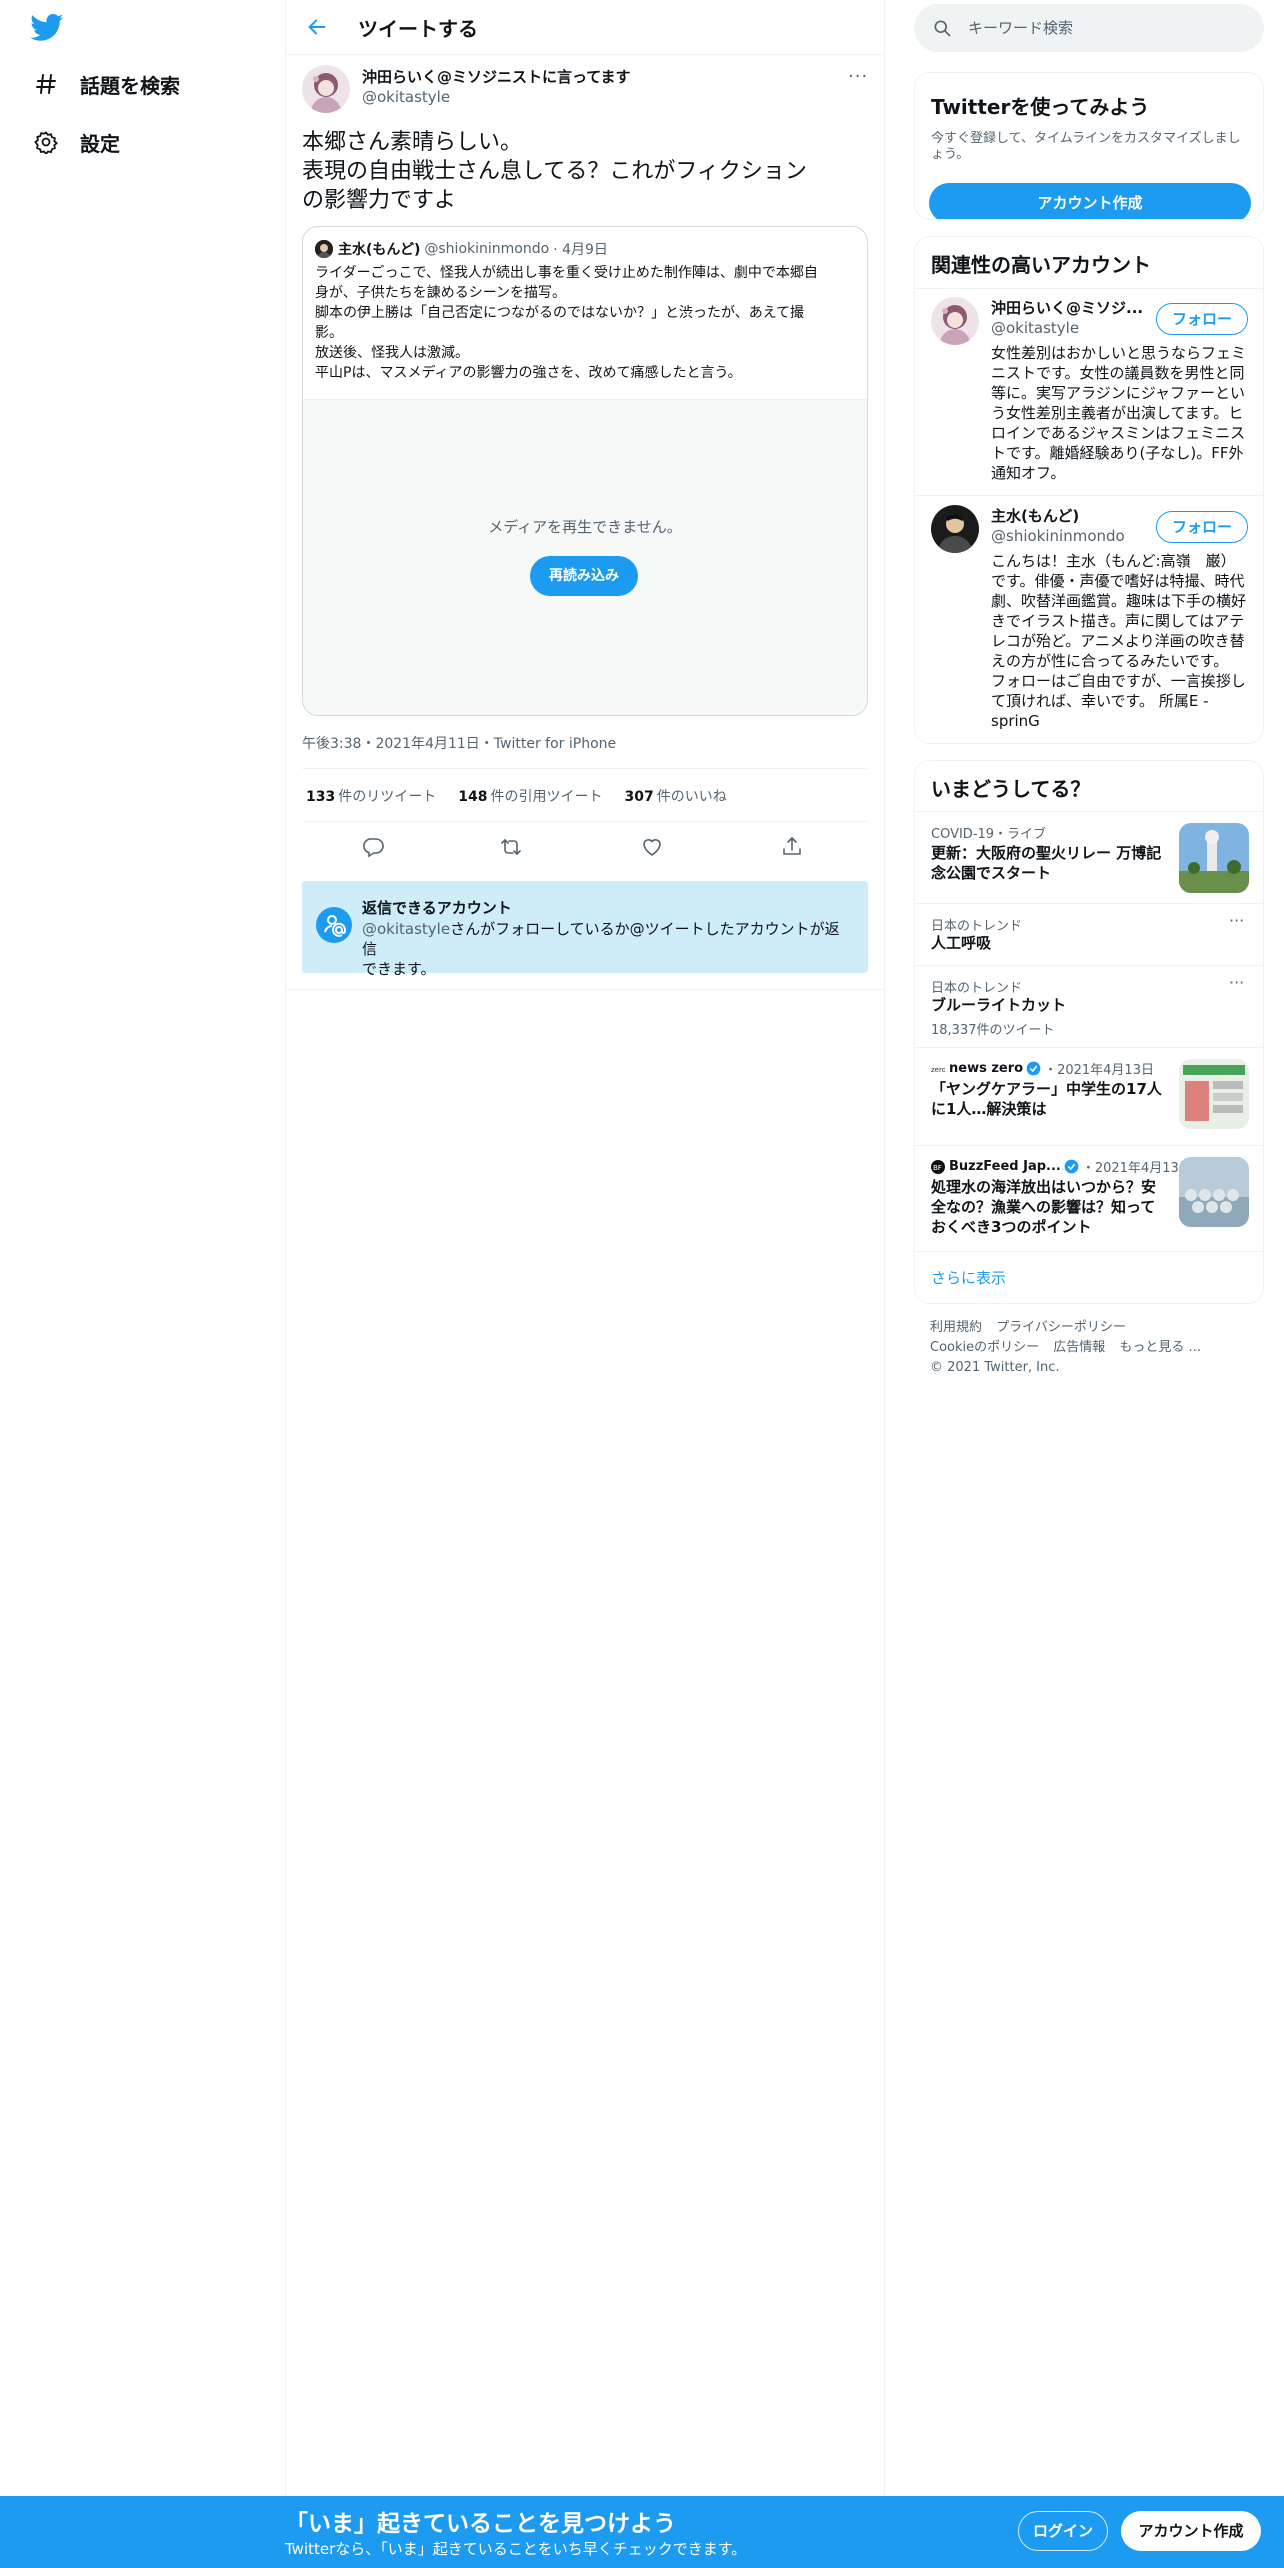 This screenshot has height=2568, width=1284. I want to click on tweet-timestamp: 午後3:38・2021年4月11日・Twitter for iPhone, so click(459, 743).